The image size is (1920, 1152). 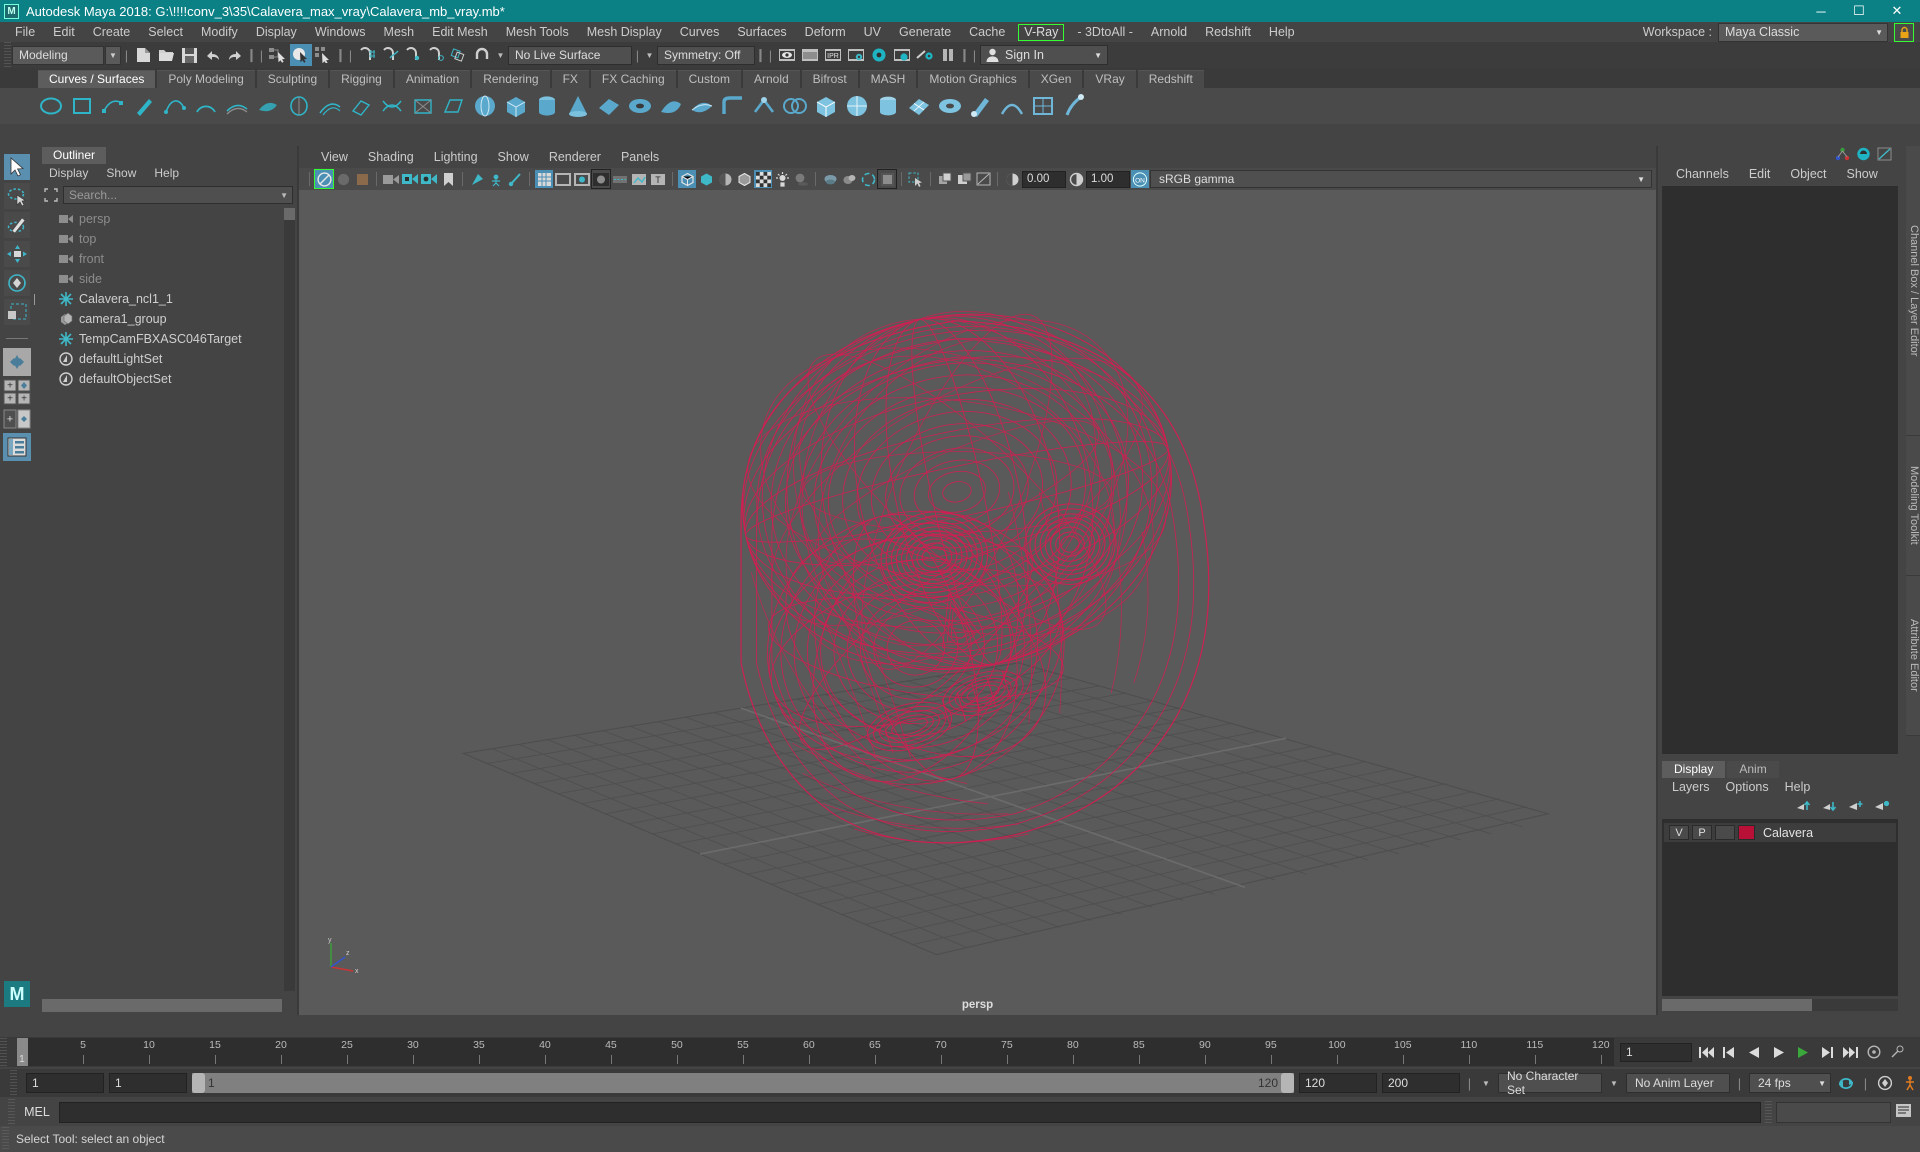 What do you see at coordinates (324, 55) in the screenshot?
I see `select-by-component-type-icon` at bounding box center [324, 55].